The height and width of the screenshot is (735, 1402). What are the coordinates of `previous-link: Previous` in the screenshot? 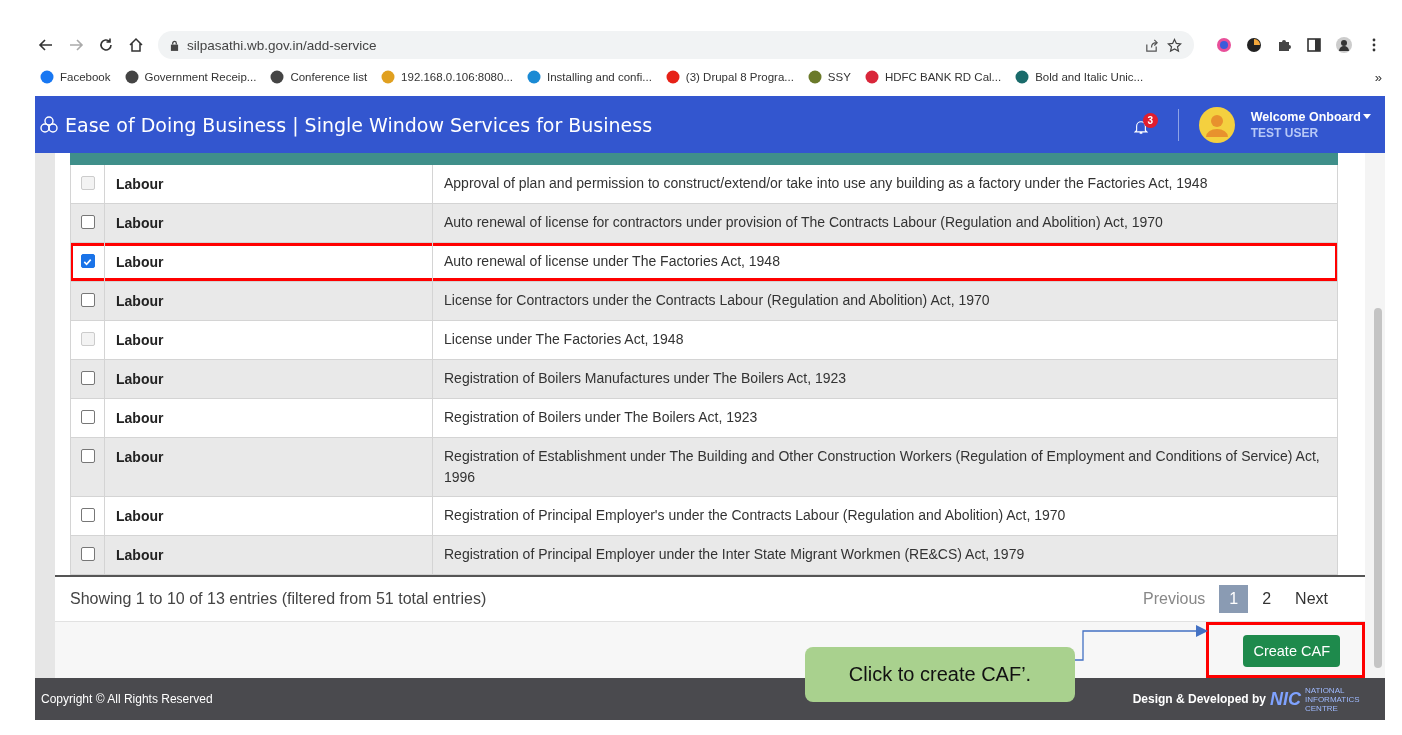 It's located at (1174, 599).